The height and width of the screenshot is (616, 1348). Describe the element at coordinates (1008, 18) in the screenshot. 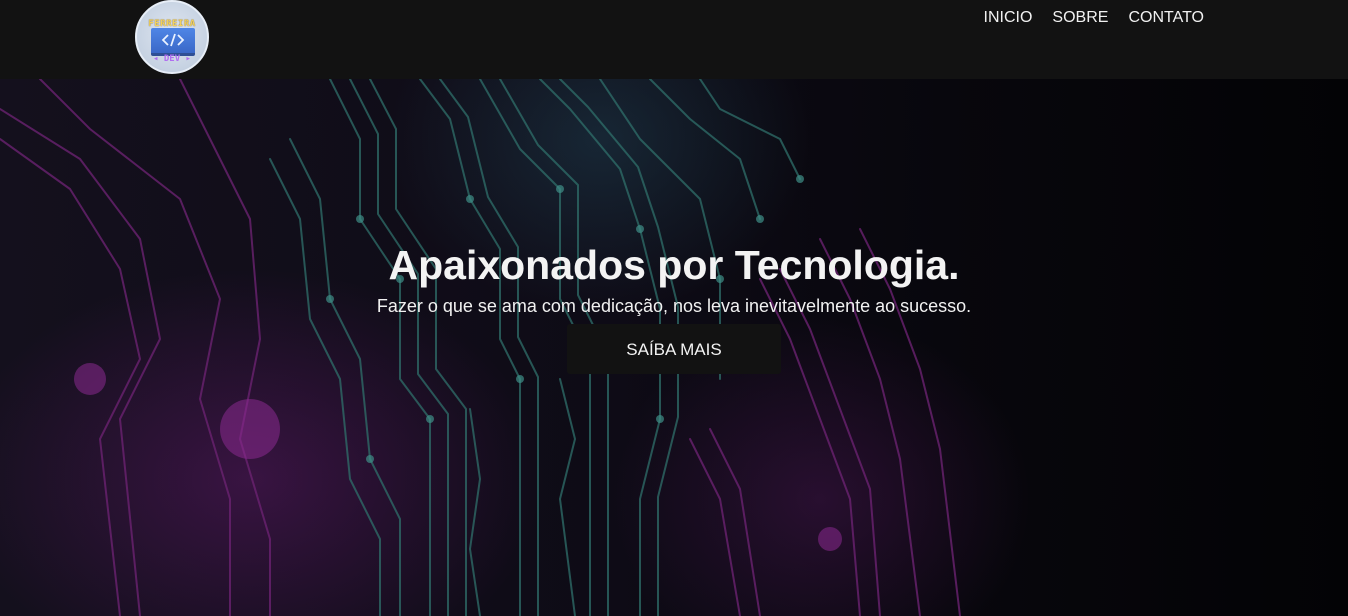

I see `nav-link-inicio: INICIO` at that location.